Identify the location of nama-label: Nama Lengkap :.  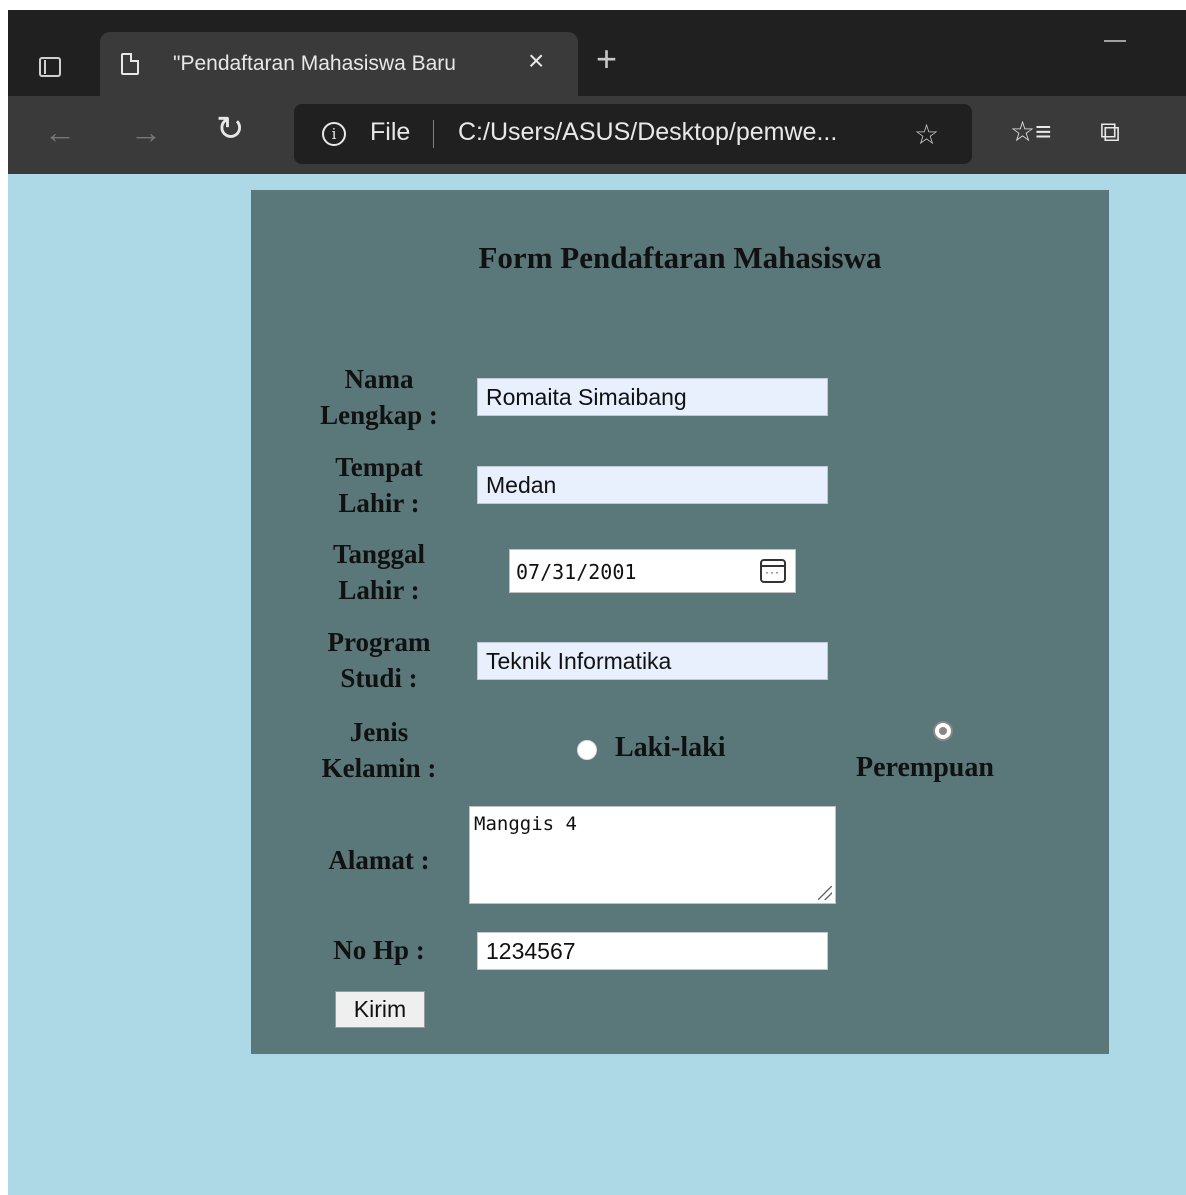
(379, 397).